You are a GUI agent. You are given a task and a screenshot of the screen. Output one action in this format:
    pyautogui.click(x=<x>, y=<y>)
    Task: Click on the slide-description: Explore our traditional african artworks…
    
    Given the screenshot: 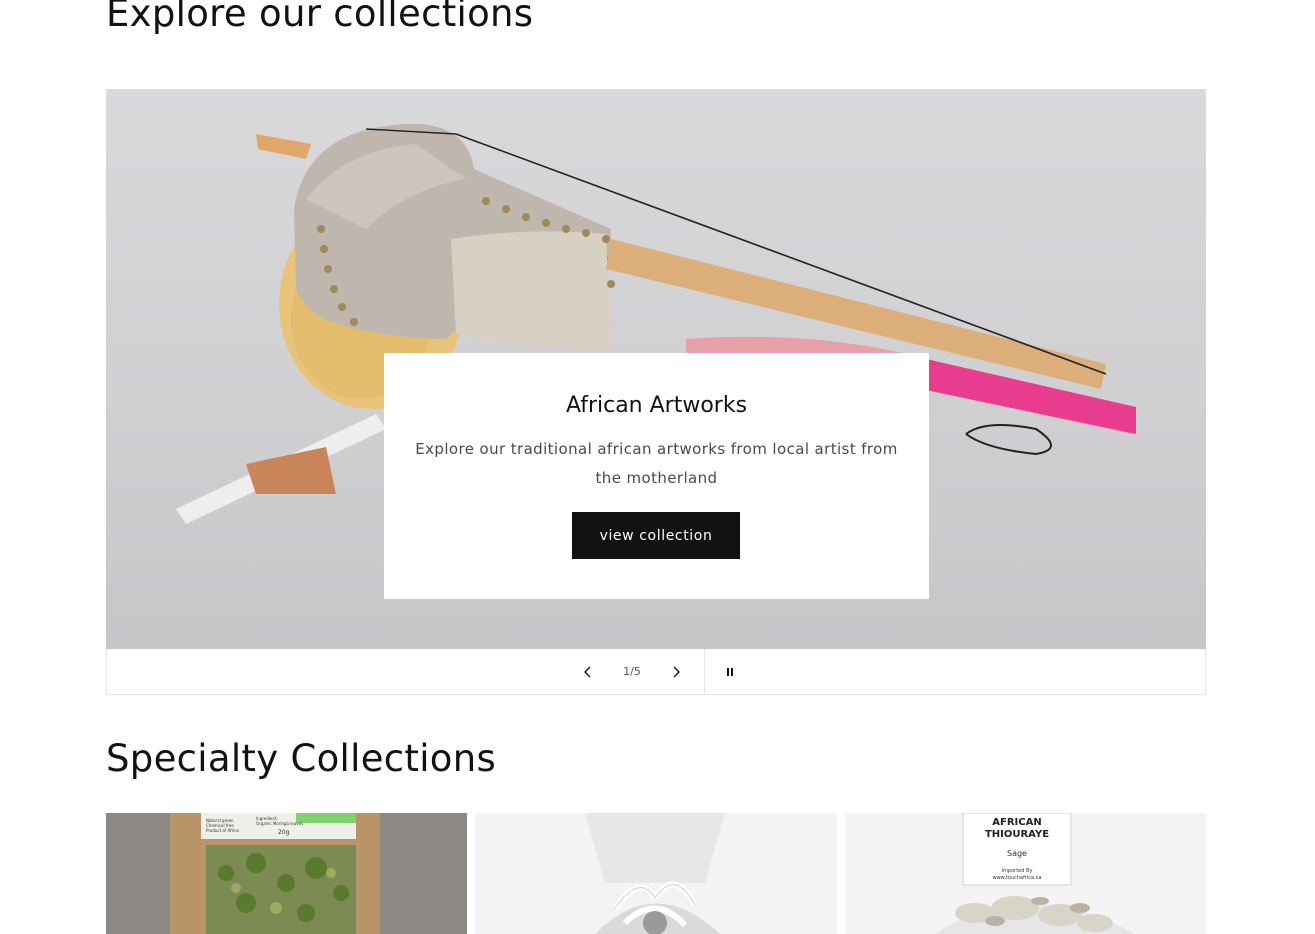 What is the action you would take?
    pyautogui.click(x=656, y=463)
    